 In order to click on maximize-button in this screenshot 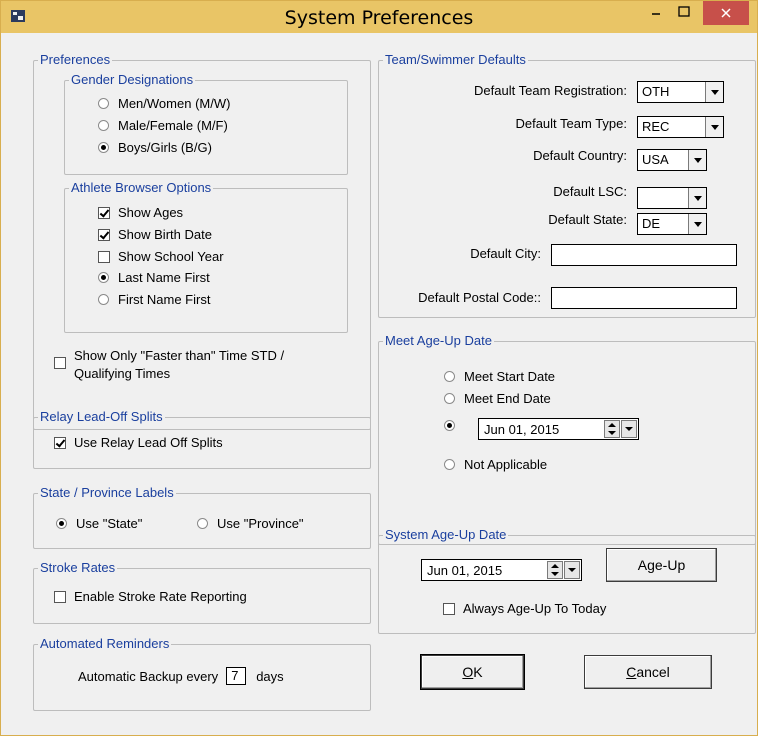, I will do `click(684, 13)`.